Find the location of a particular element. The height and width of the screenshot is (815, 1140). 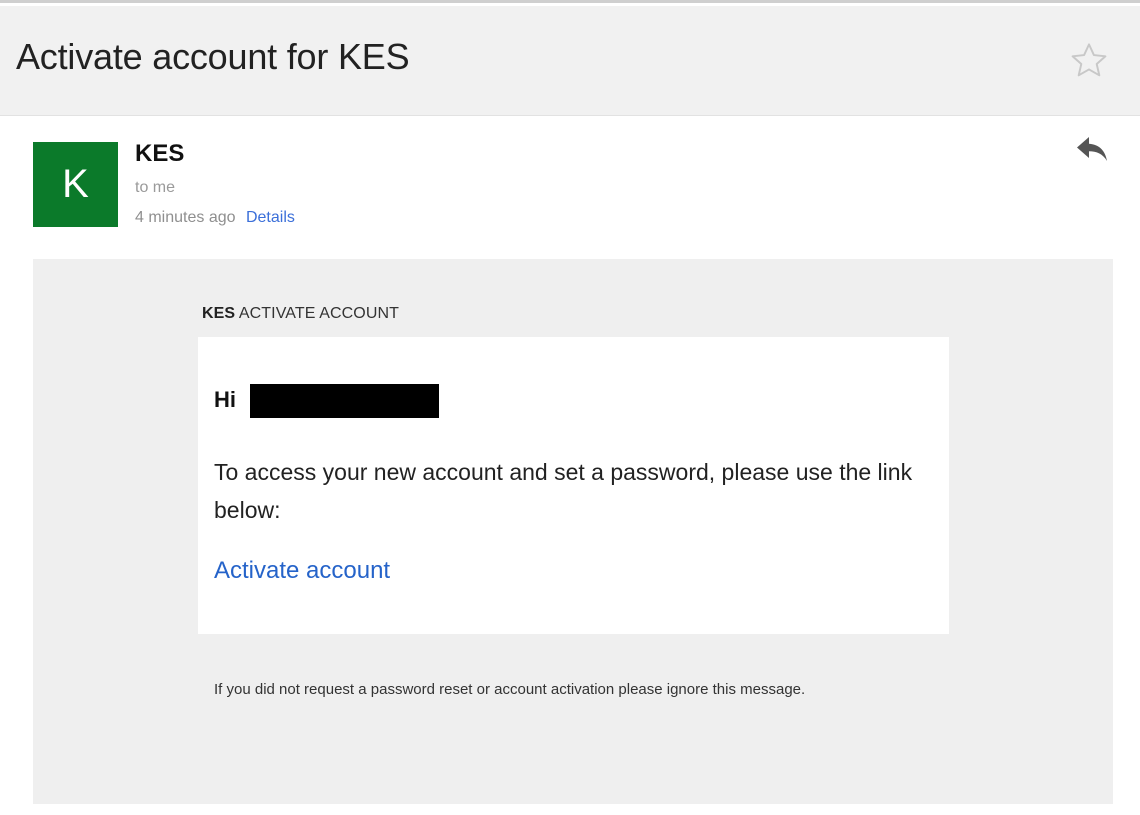

meta-line: 4 minutes ago Details is located at coordinates (215, 218).